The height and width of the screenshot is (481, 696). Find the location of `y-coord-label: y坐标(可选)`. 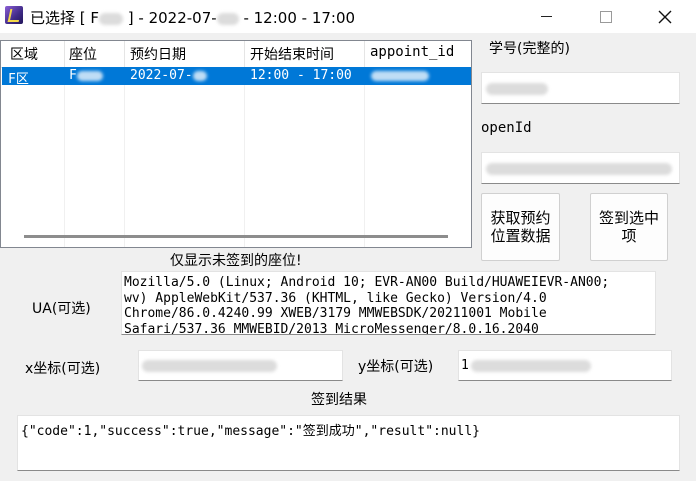

y-coord-label: y坐标(可选) is located at coordinates (396, 367).